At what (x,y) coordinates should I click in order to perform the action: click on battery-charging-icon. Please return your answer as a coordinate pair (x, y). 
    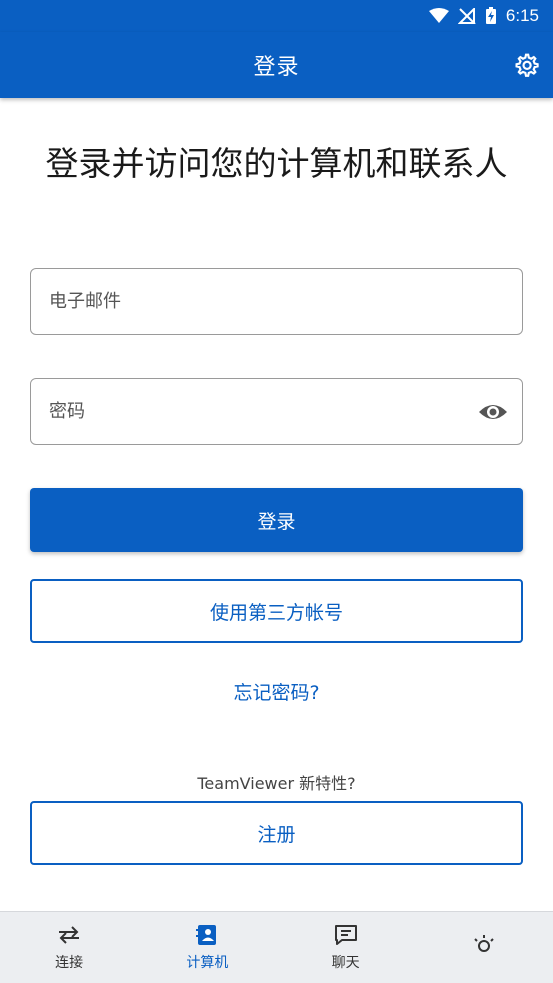
    Looking at the image, I should click on (490, 15).